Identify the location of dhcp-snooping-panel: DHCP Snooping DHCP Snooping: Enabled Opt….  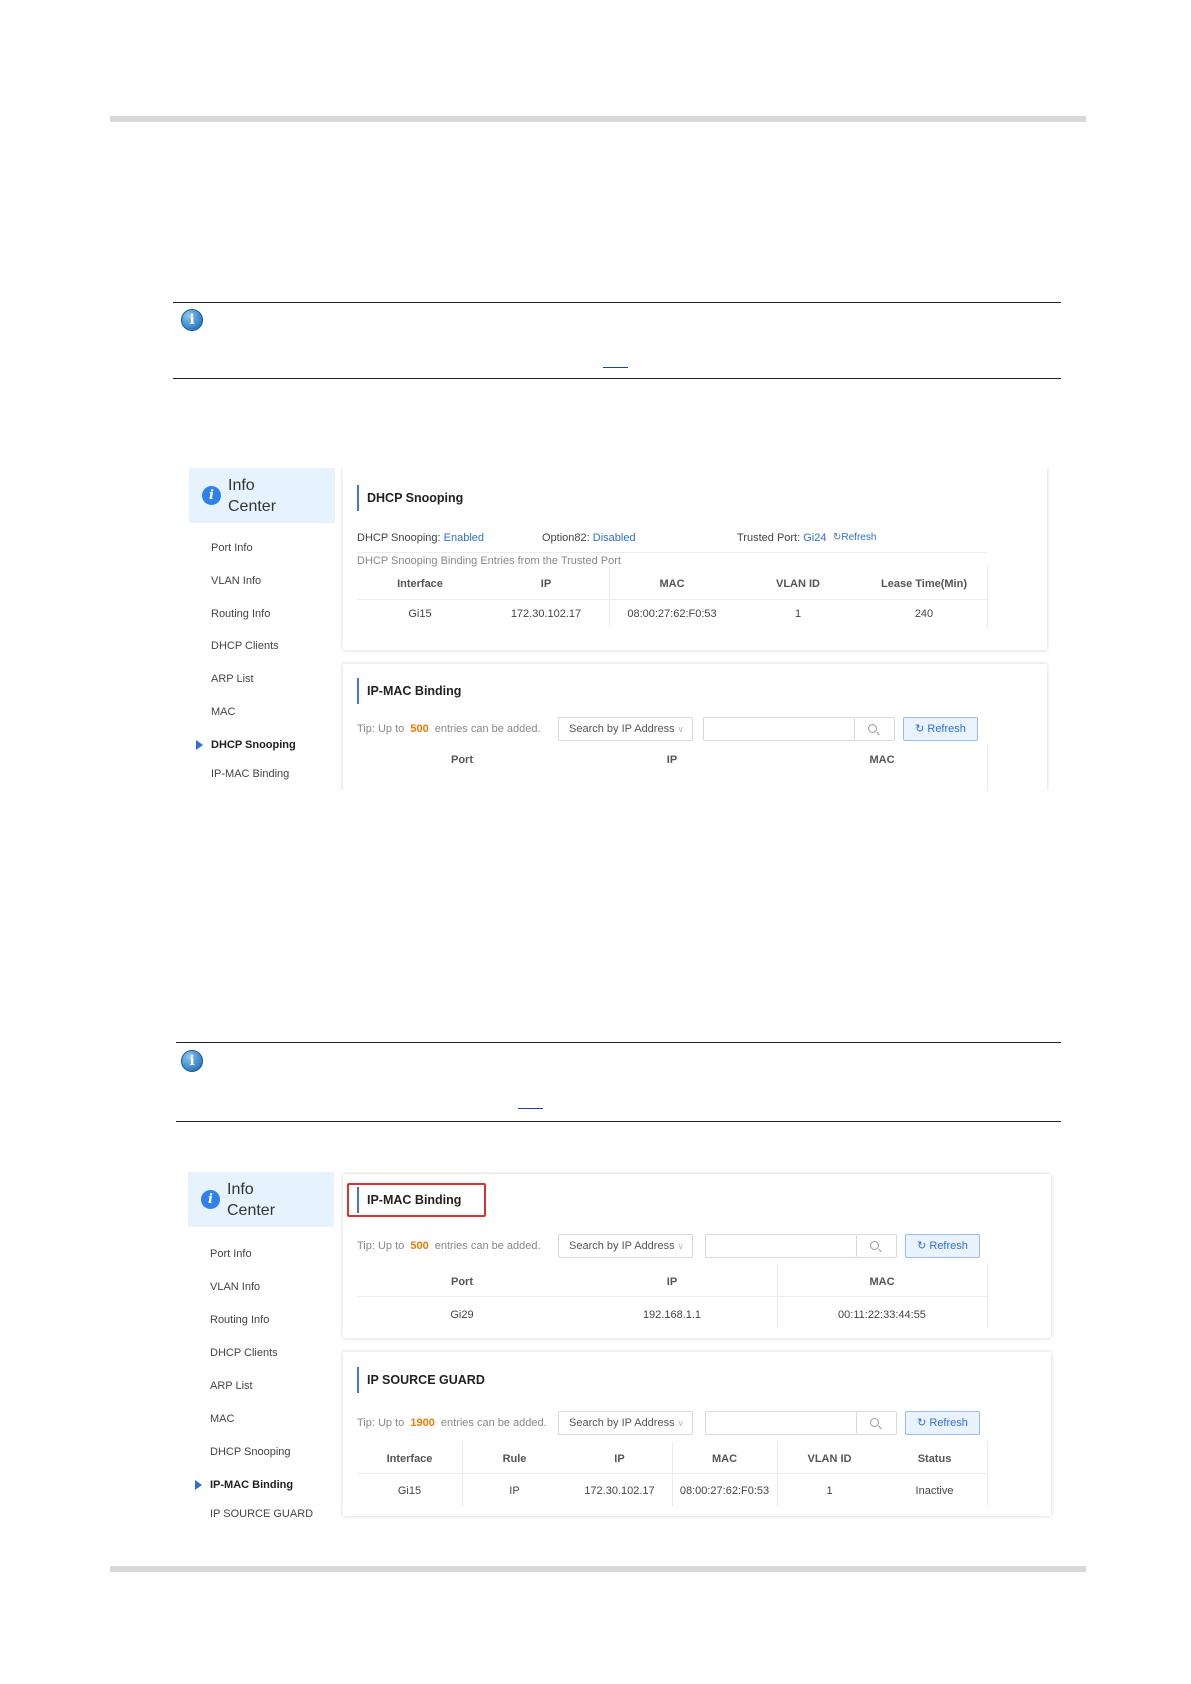
(695, 559).